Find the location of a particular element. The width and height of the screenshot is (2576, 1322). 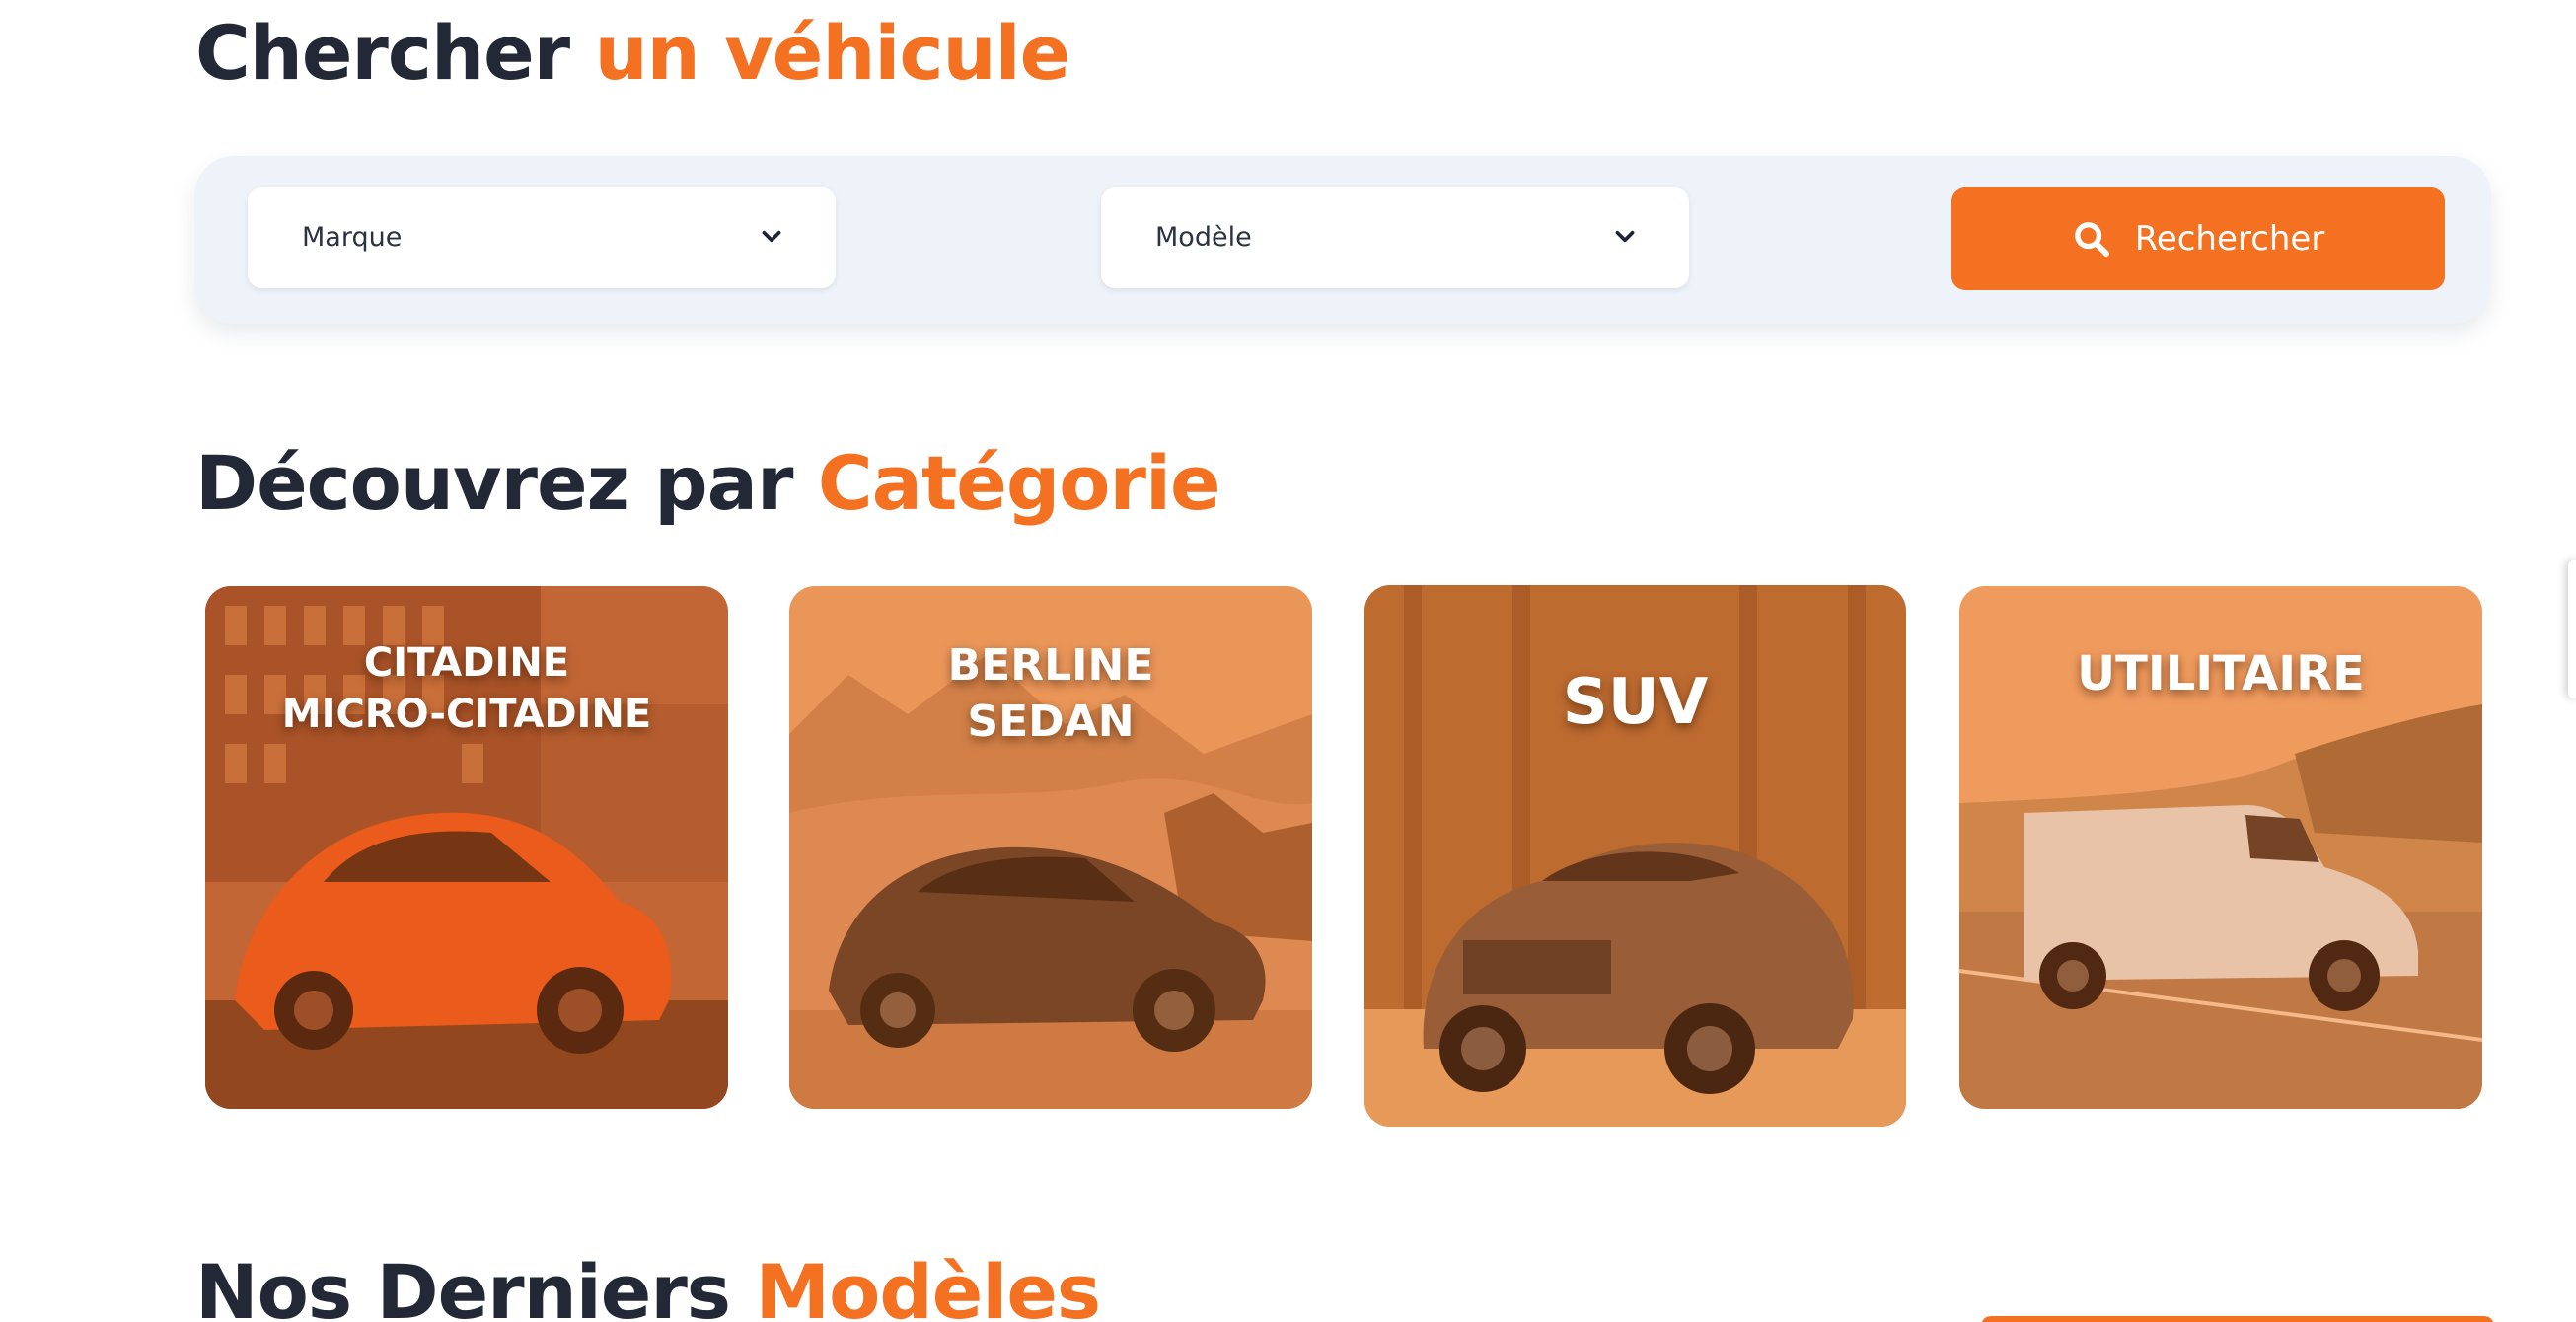

category-card-suv: SUV is located at coordinates (1635, 856).